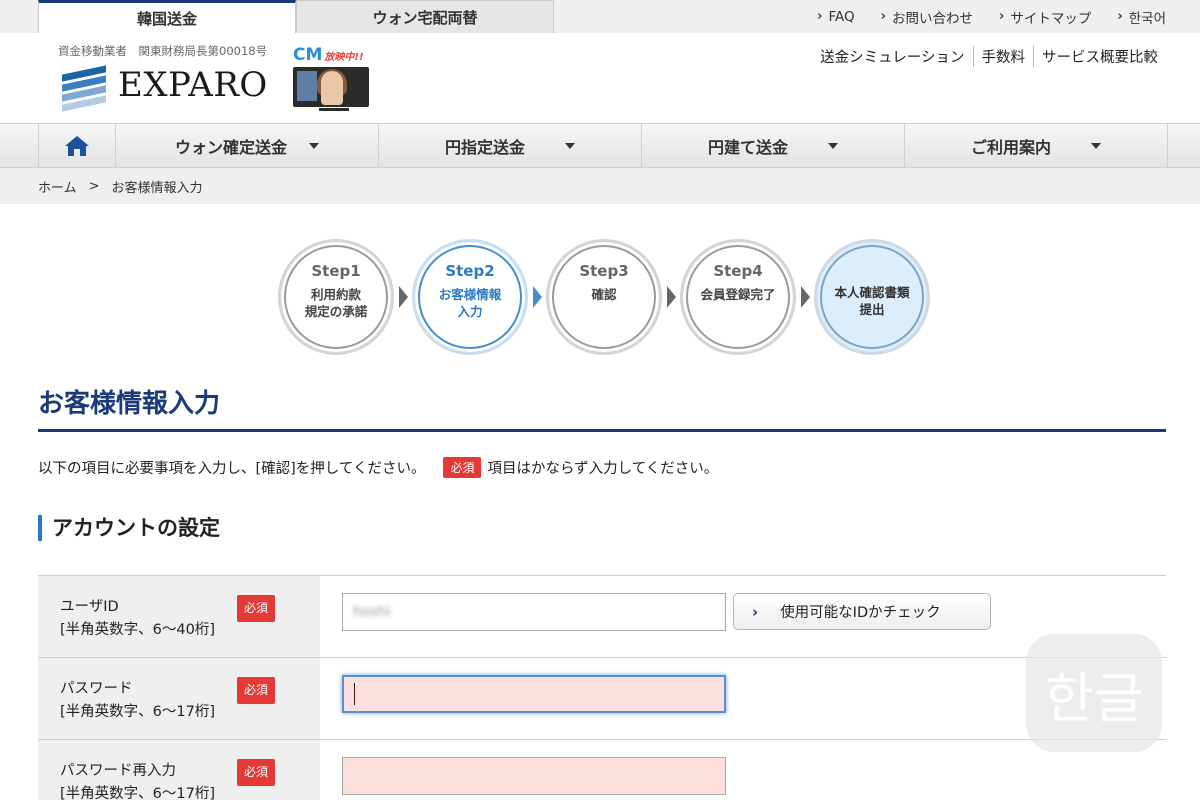  What do you see at coordinates (1099, 56) in the screenshot?
I see `service-comparison-link: サービス概要比較` at bounding box center [1099, 56].